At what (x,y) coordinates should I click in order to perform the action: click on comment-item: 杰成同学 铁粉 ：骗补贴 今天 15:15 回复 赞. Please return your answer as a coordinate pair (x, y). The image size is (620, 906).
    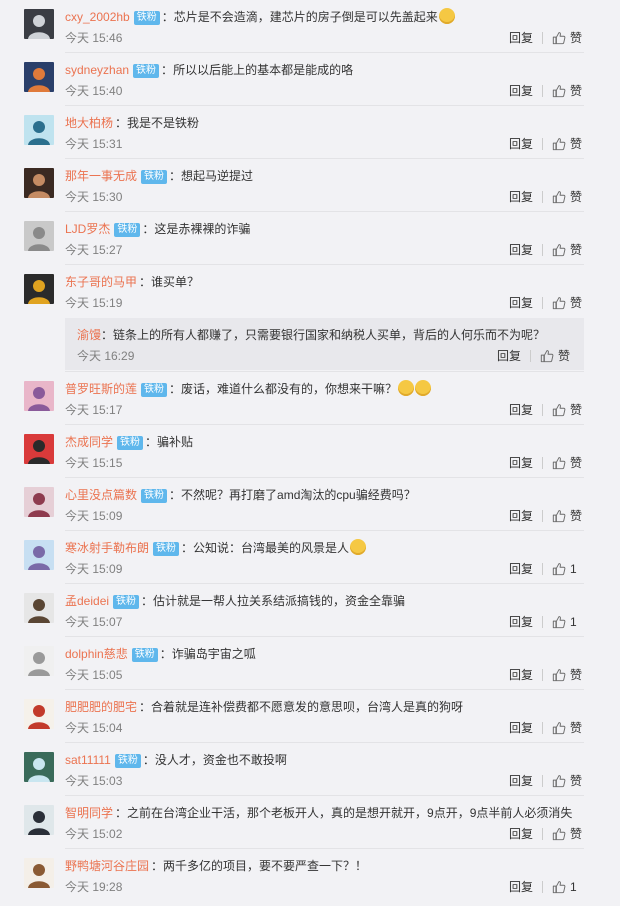
    Looking at the image, I should click on (303, 451).